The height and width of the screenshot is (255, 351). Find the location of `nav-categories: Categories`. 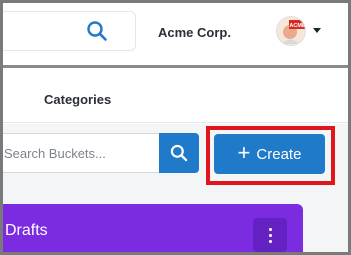

nav-categories: Categories is located at coordinates (77, 99).